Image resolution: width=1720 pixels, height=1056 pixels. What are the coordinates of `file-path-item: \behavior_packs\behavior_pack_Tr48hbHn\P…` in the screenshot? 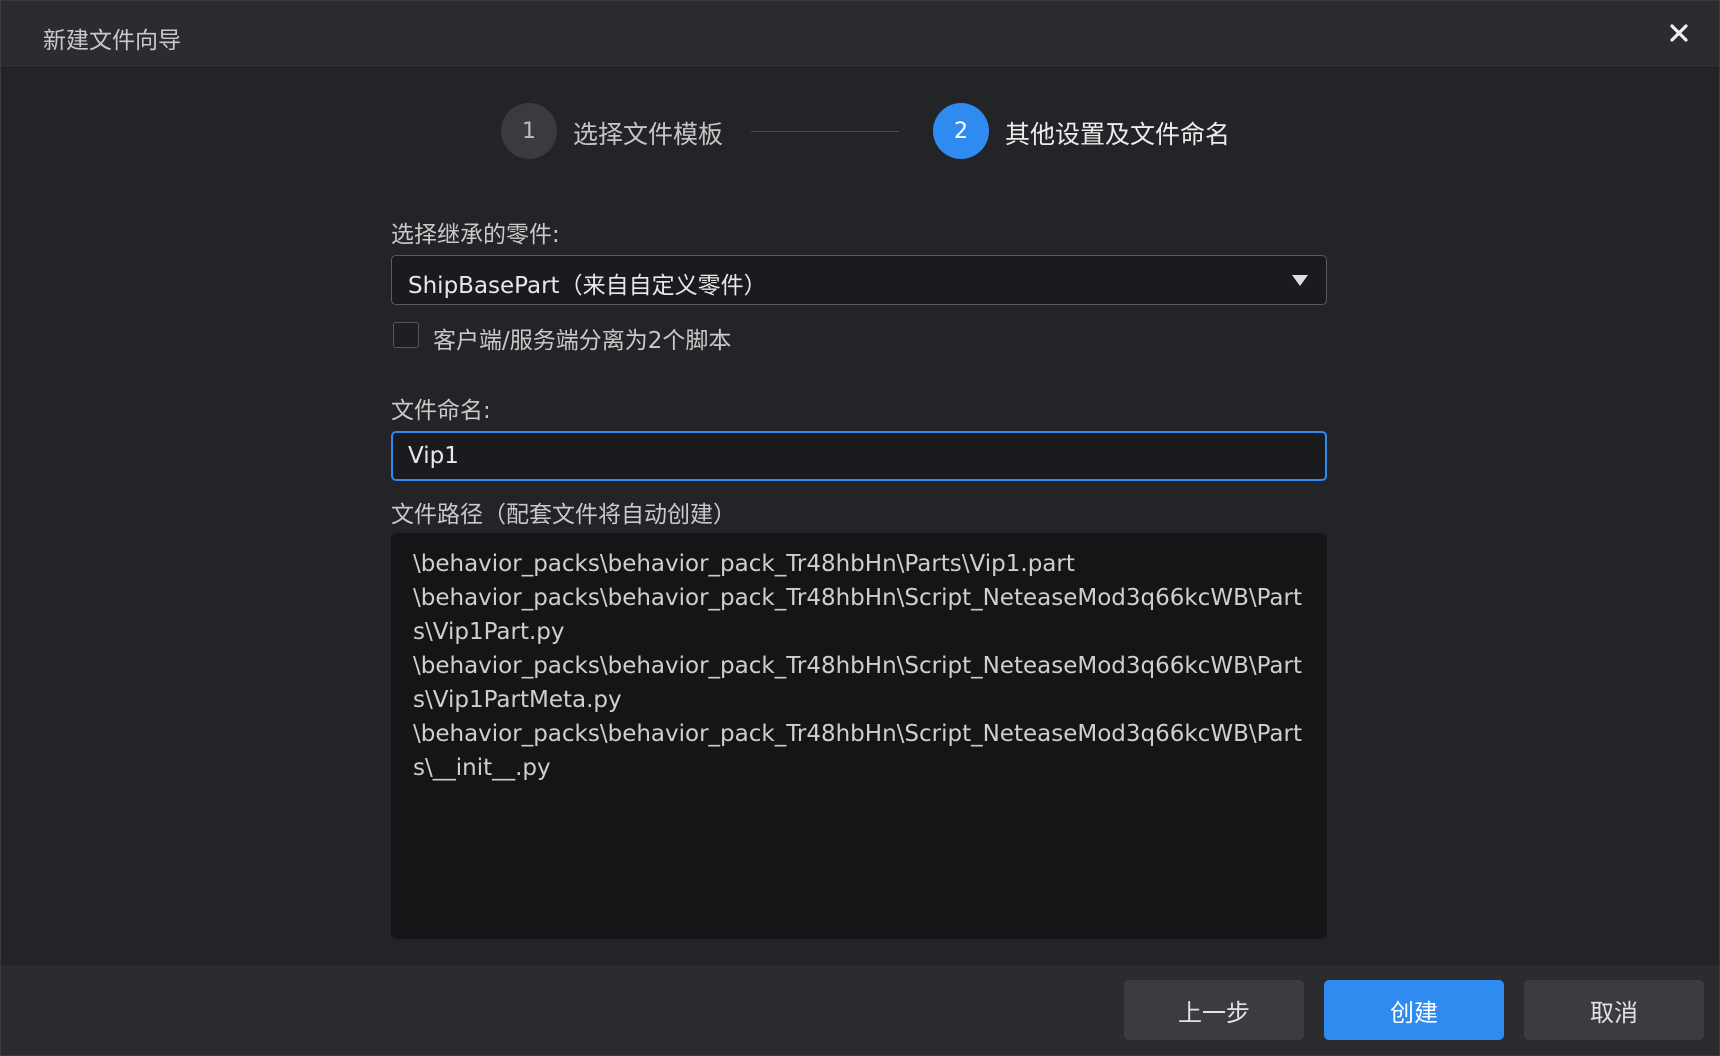 It's located at (744, 564).